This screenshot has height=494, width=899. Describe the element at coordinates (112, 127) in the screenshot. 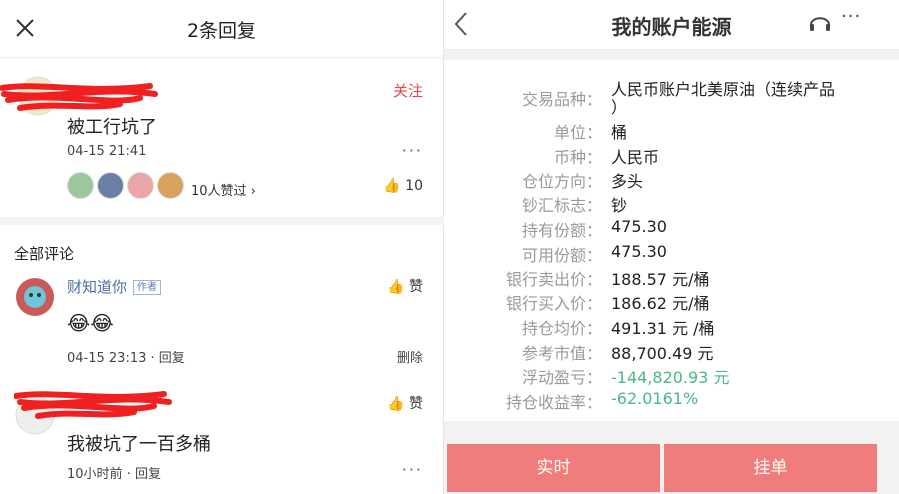

I see `post-content: 被工行坑了` at that location.